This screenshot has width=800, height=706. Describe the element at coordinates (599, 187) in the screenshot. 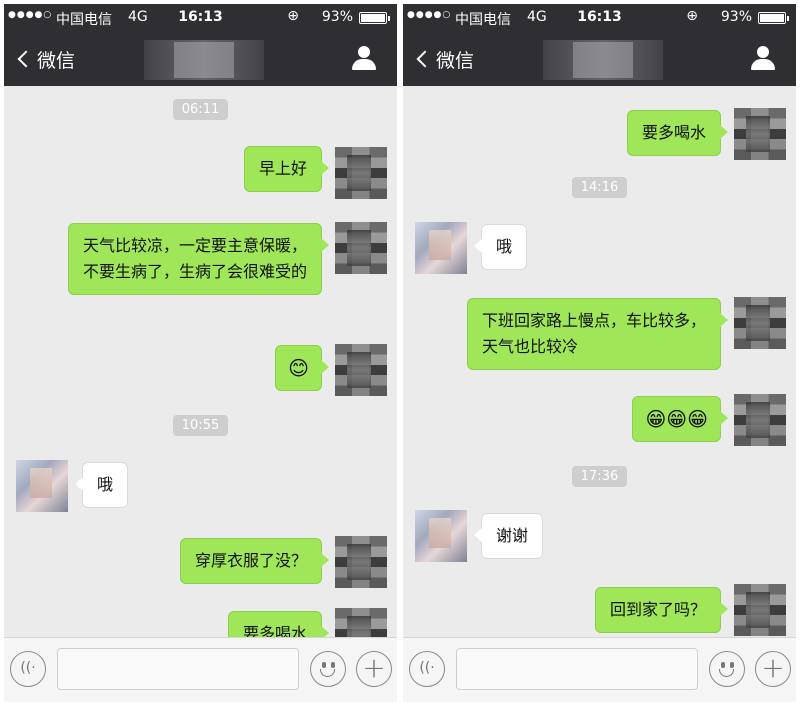

I see `timestamp: 14:16` at that location.